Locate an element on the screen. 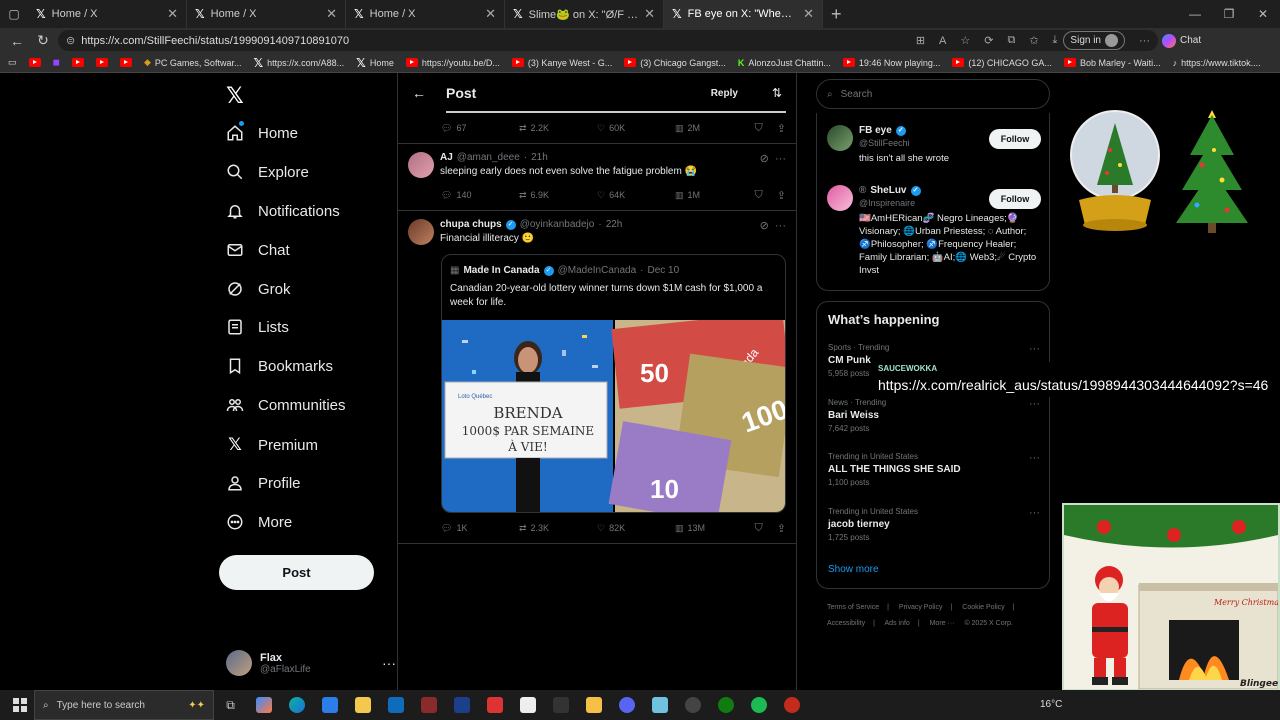 The width and height of the screenshot is (1280, 720). discord-icon is located at coordinates (626, 705).